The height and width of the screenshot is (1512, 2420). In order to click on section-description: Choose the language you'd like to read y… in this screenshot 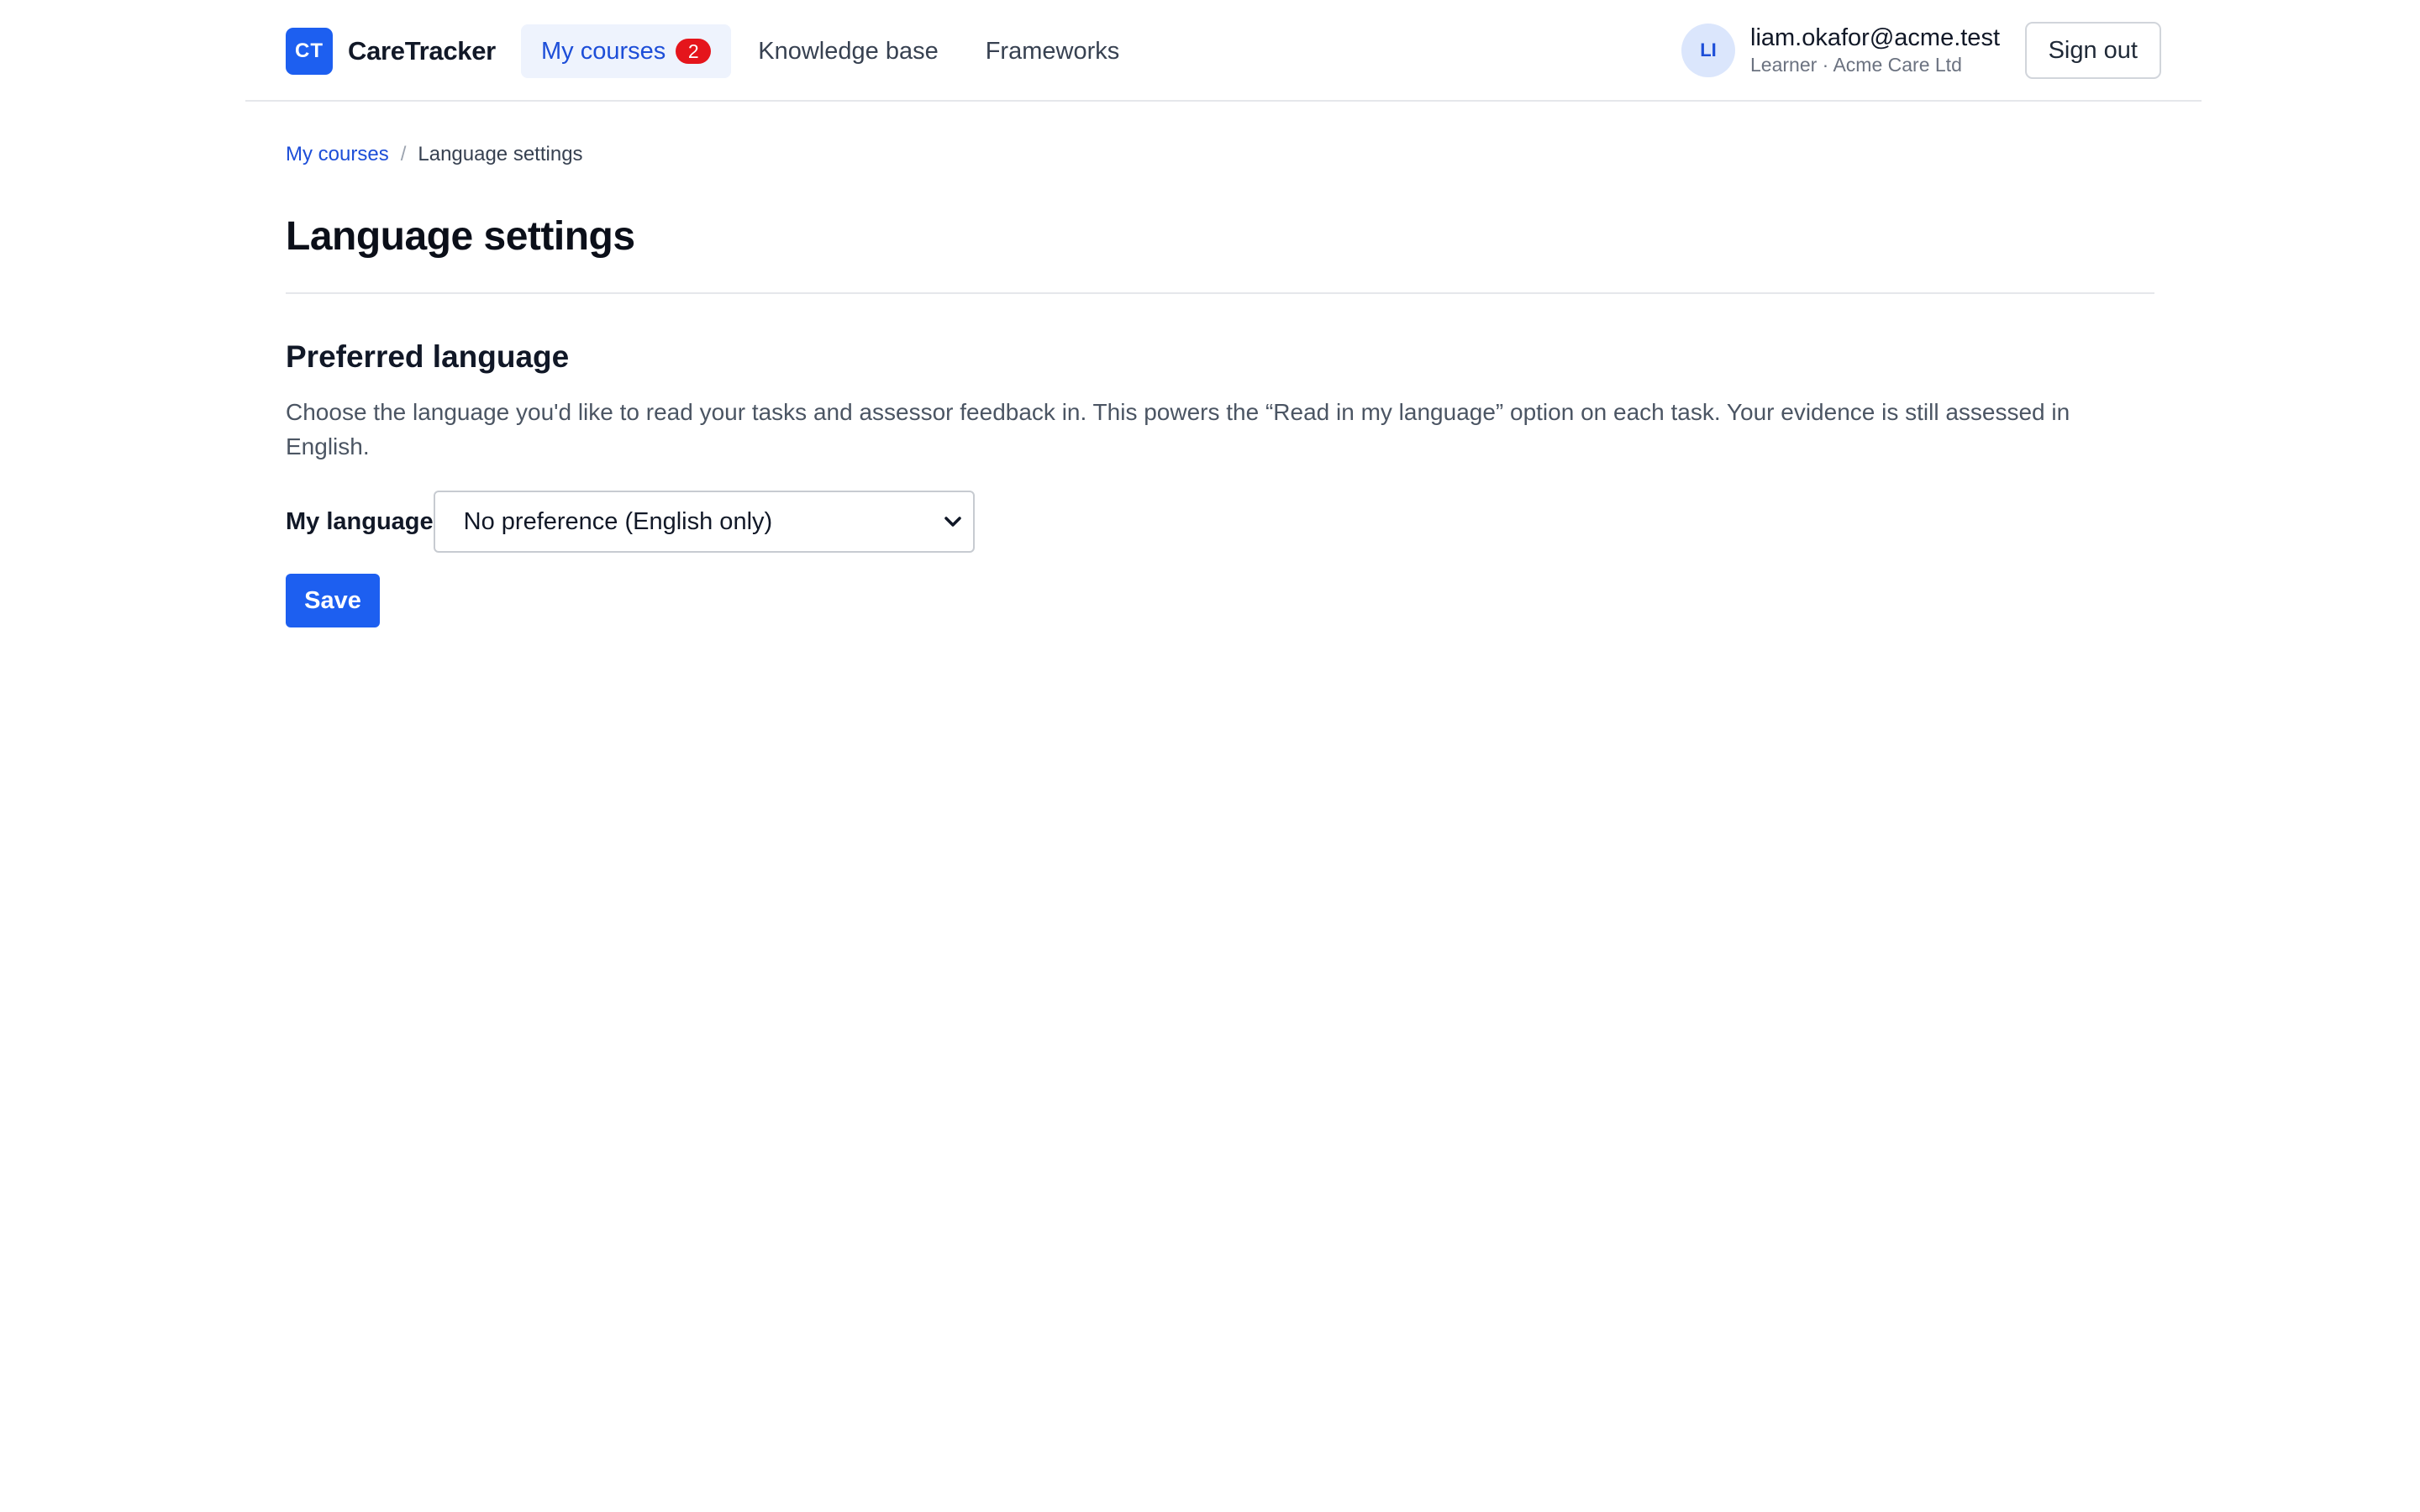, I will do `click(1178, 429)`.